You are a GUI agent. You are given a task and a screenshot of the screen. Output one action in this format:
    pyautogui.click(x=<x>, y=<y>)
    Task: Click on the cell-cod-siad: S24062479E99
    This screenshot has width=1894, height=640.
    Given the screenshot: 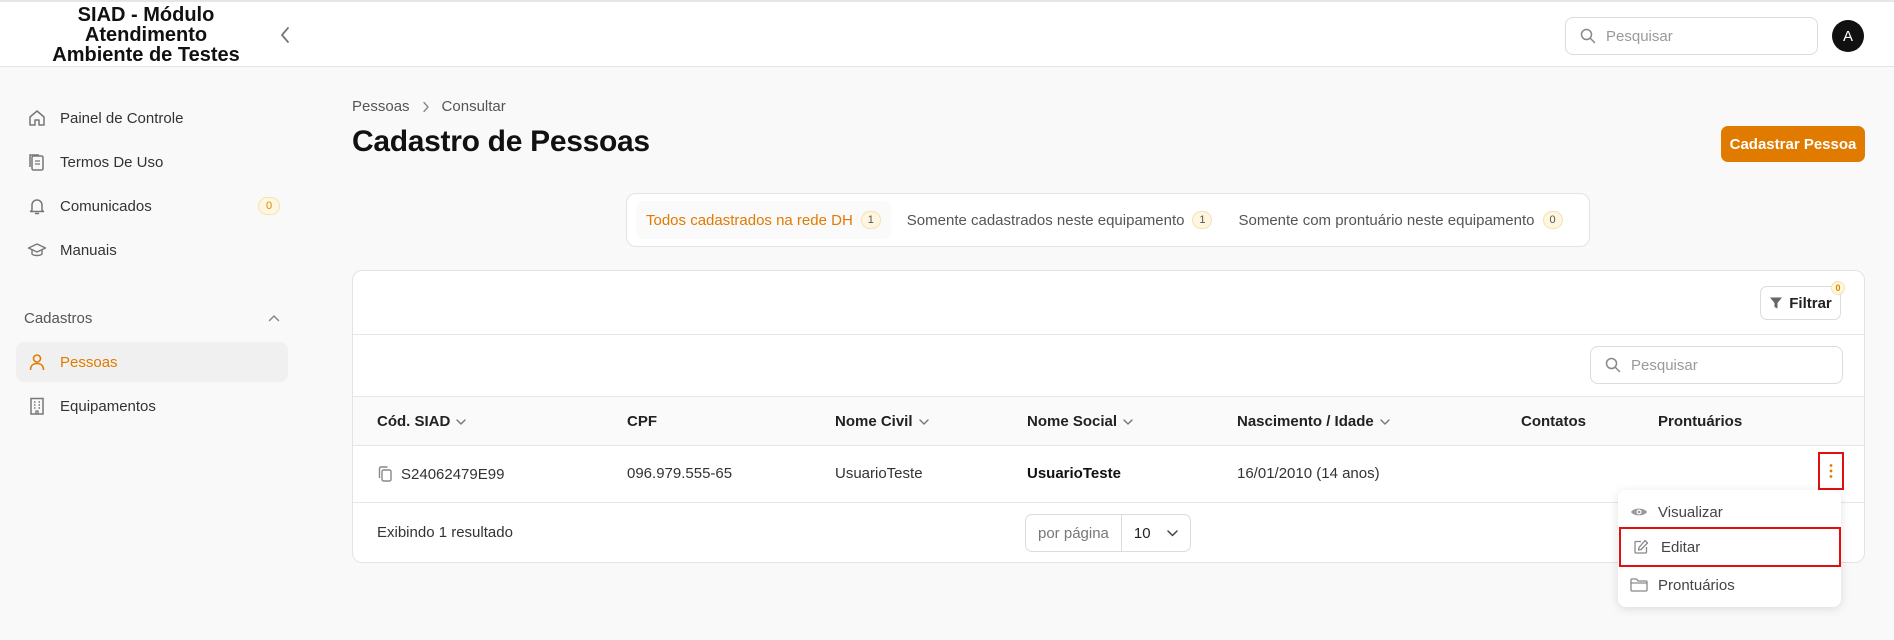 What is the action you would take?
    pyautogui.click(x=440, y=474)
    